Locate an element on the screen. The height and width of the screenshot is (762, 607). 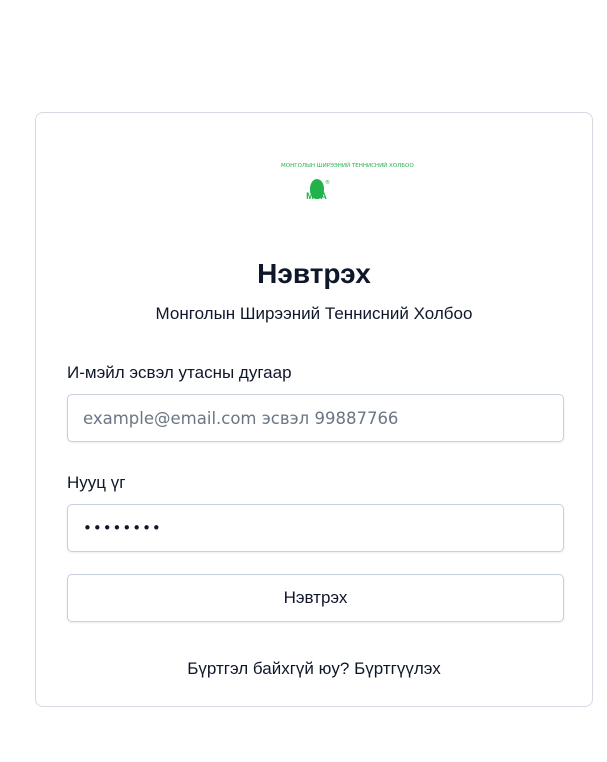
password-field is located at coordinates (315, 528).